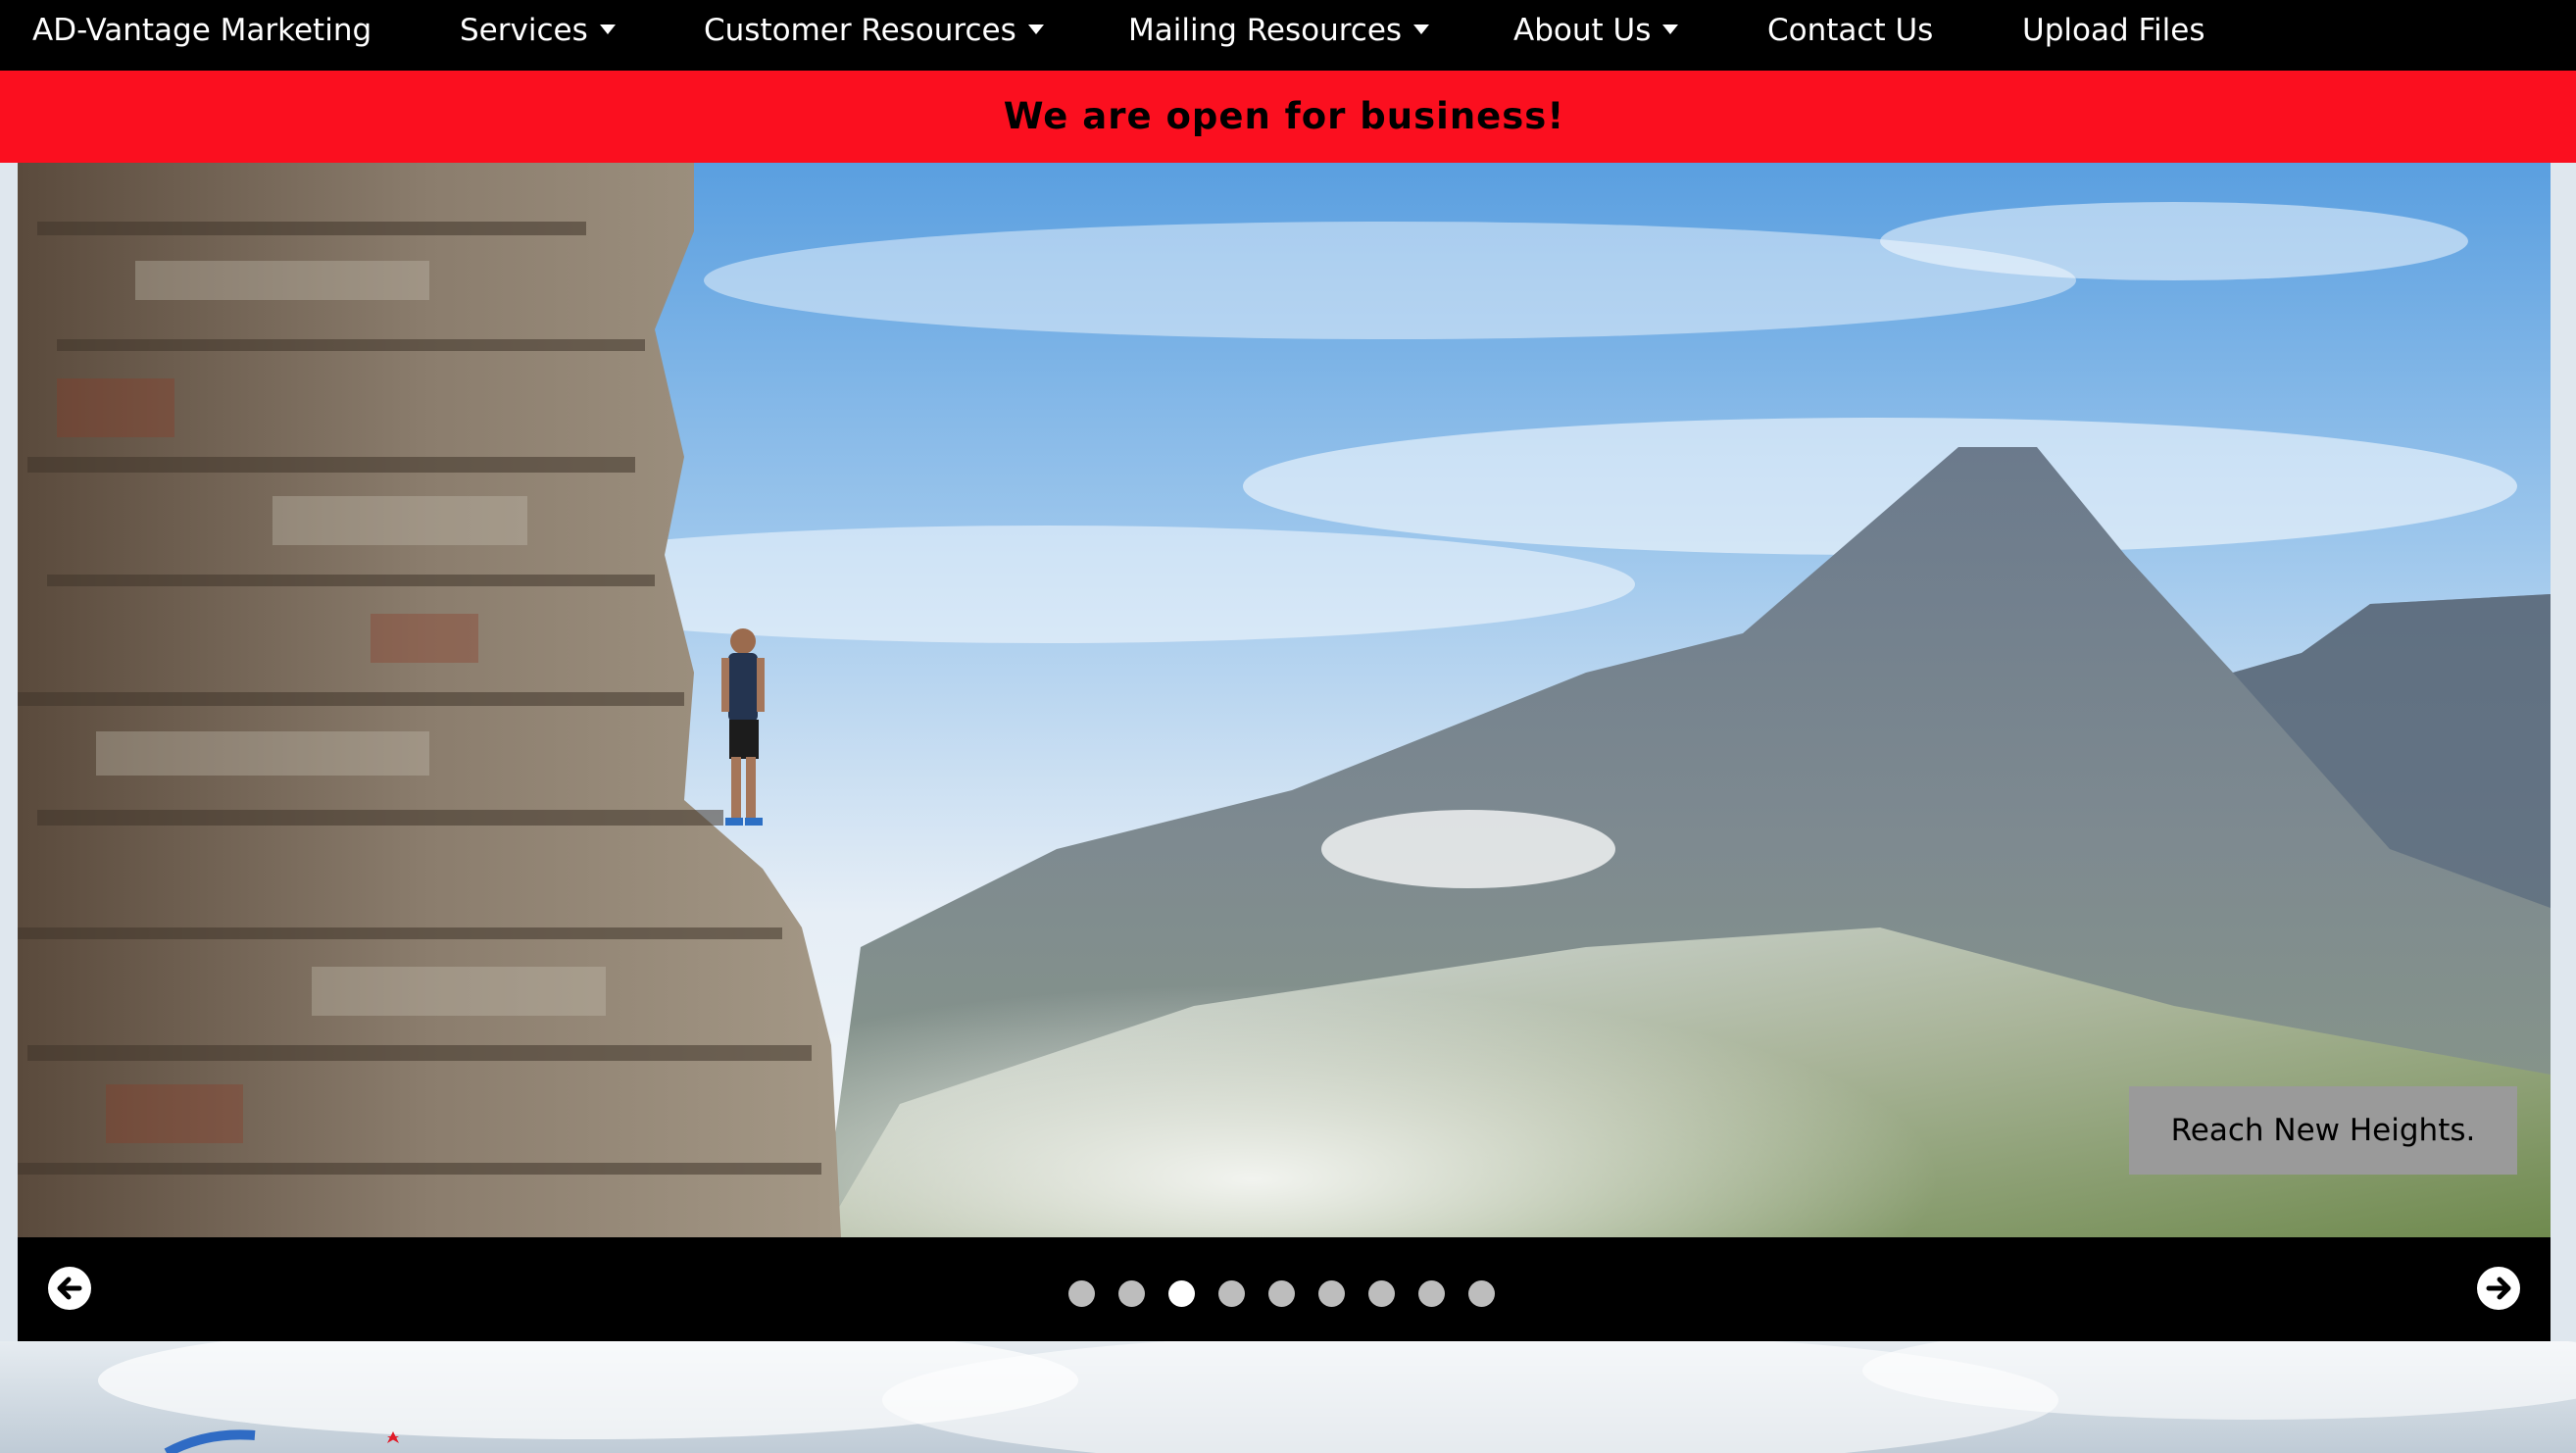 The width and height of the screenshot is (2576, 1453). I want to click on nav-item-upload-files: Upload Files, so click(2113, 30).